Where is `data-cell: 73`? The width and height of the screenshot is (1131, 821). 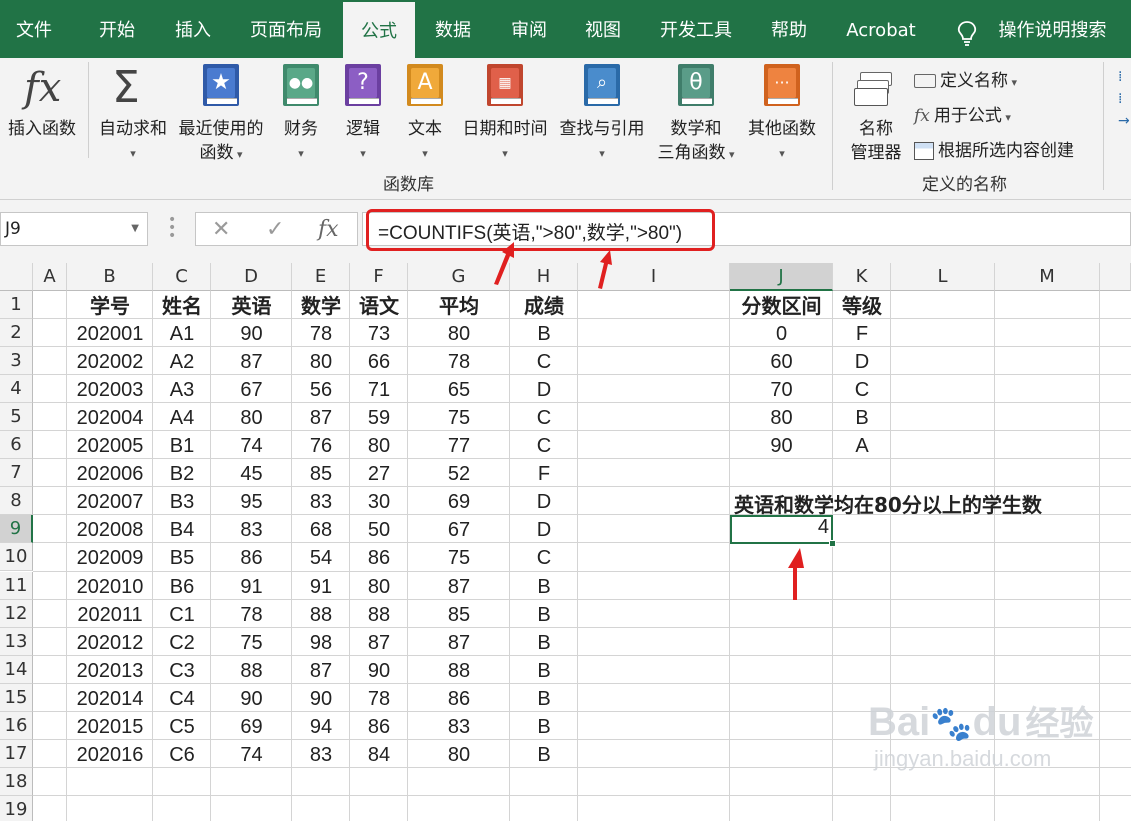 data-cell: 73 is located at coordinates (379, 334).